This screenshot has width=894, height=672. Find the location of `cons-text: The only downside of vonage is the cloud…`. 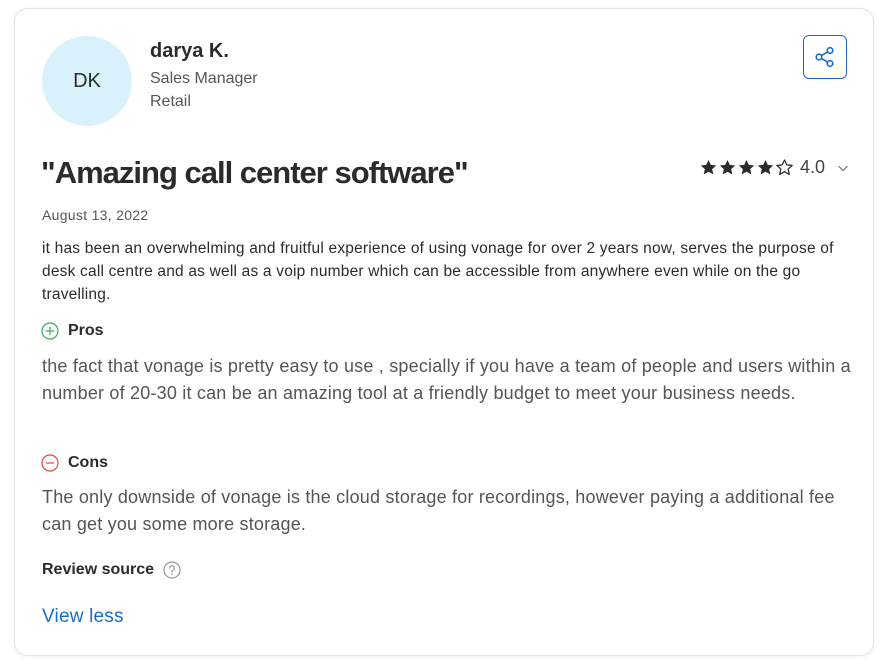

cons-text: The only downside of vonage is the cloud… is located at coordinates (438, 510).